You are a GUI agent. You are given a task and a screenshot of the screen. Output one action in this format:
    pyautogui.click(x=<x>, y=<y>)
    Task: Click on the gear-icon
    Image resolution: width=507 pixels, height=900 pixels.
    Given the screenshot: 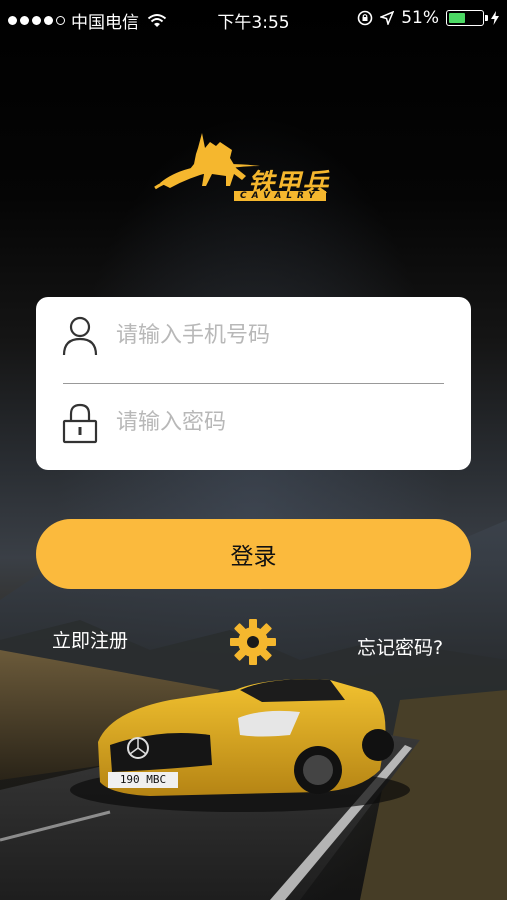 What is the action you would take?
    pyautogui.click(x=253, y=642)
    